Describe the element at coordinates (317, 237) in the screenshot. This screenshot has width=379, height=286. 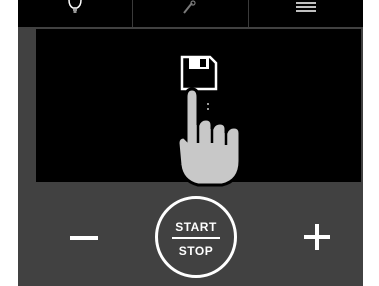
I see `plus-icon-vertical` at that location.